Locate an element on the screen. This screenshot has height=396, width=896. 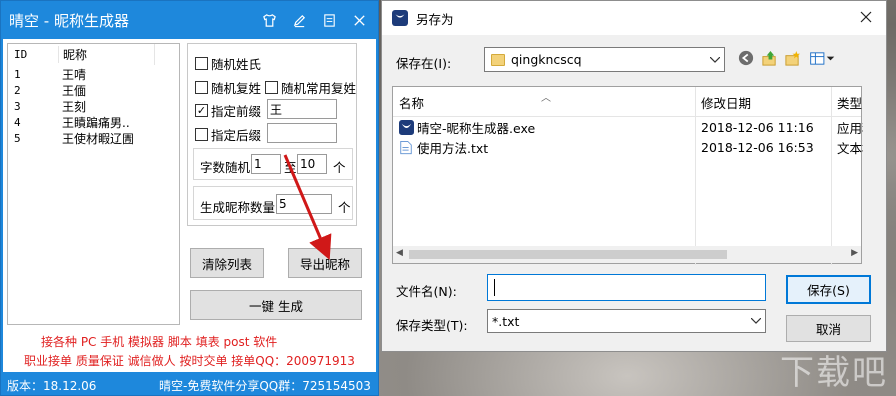
list-item: 4 王瞔蹁痛男.. is located at coordinates (93, 122).